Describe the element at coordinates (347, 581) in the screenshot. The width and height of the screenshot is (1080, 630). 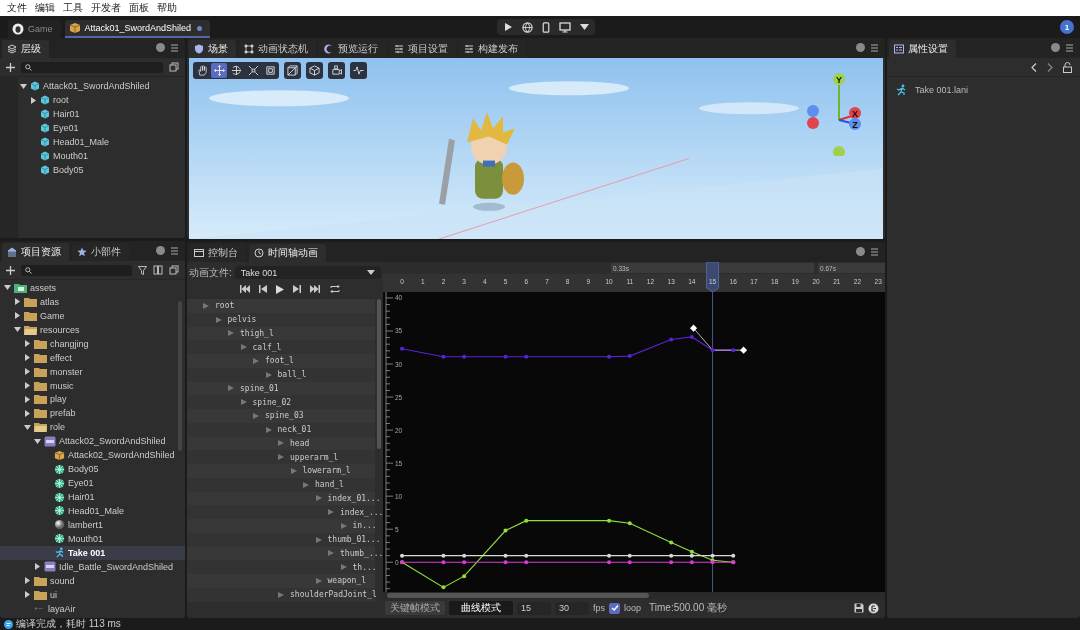
I see `bone-label: weapon_l` at that location.